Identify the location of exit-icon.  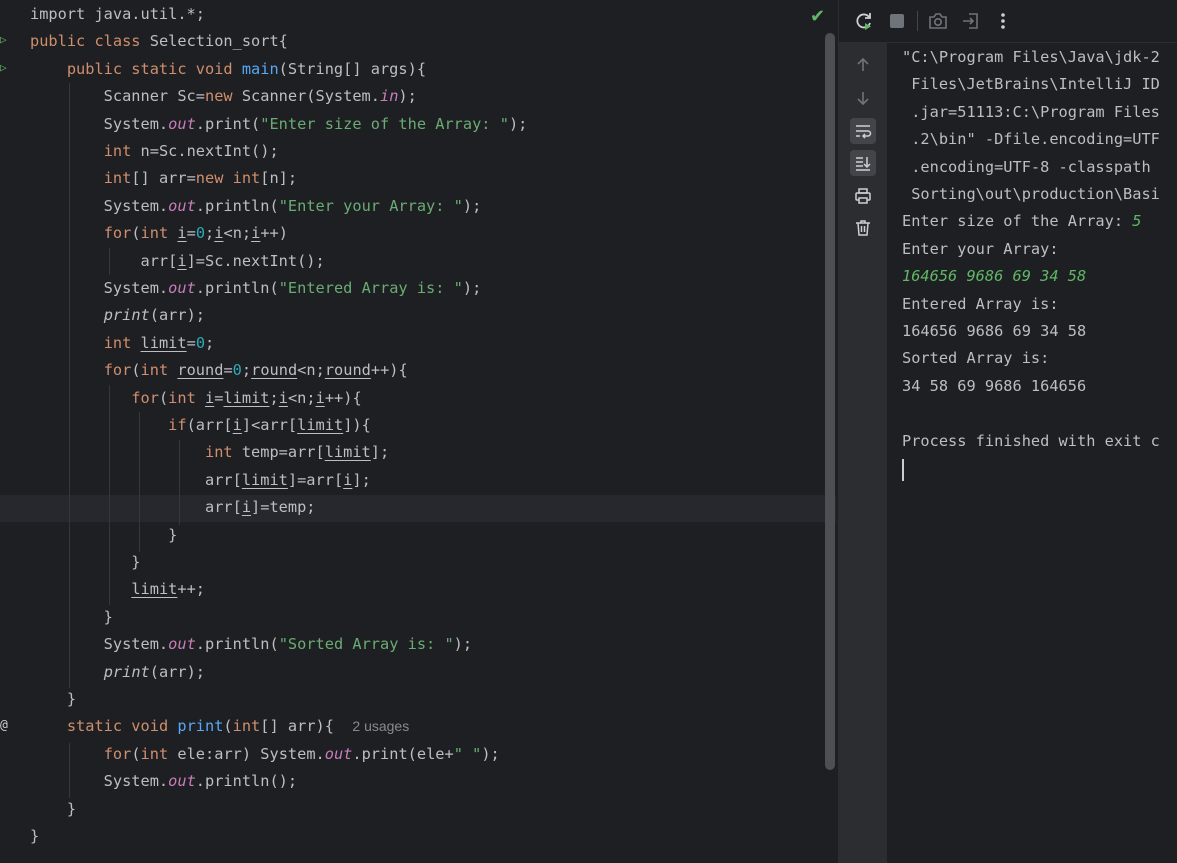
(971, 21).